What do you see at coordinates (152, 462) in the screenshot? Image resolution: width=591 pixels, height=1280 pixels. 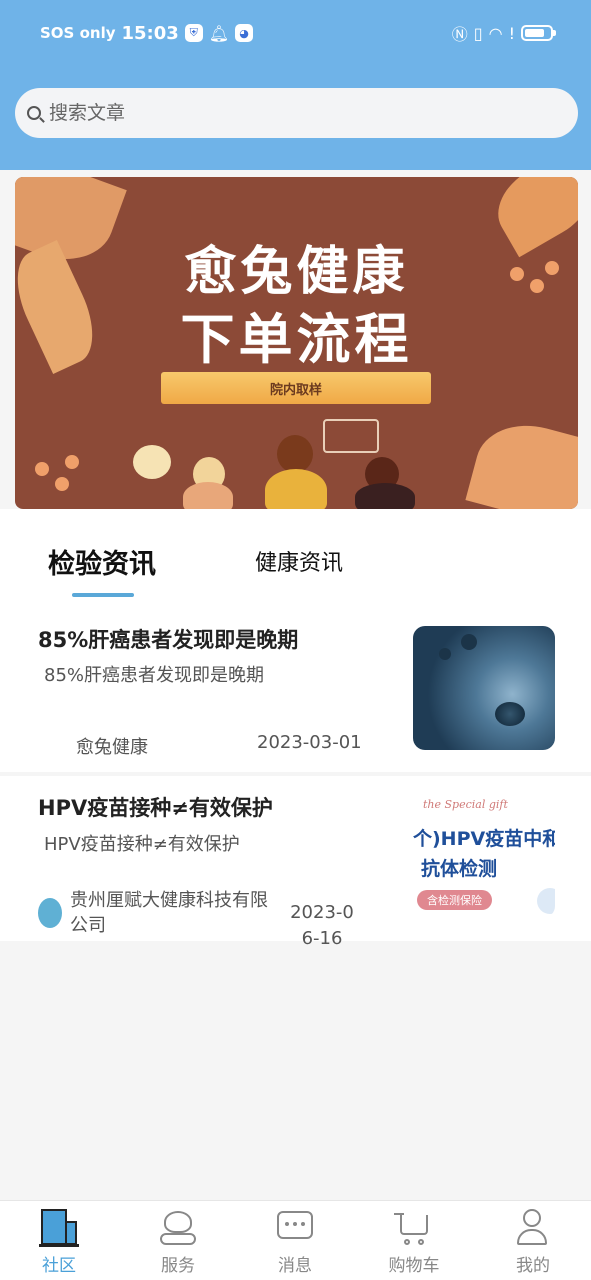 I see `heart-monitor-icon` at bounding box center [152, 462].